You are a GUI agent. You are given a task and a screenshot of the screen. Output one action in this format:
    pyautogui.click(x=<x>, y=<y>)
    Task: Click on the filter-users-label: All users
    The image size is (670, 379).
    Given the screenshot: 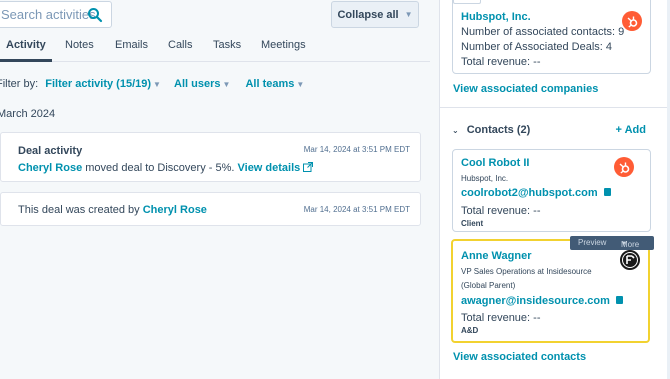 What is the action you would take?
    pyautogui.click(x=197, y=84)
    